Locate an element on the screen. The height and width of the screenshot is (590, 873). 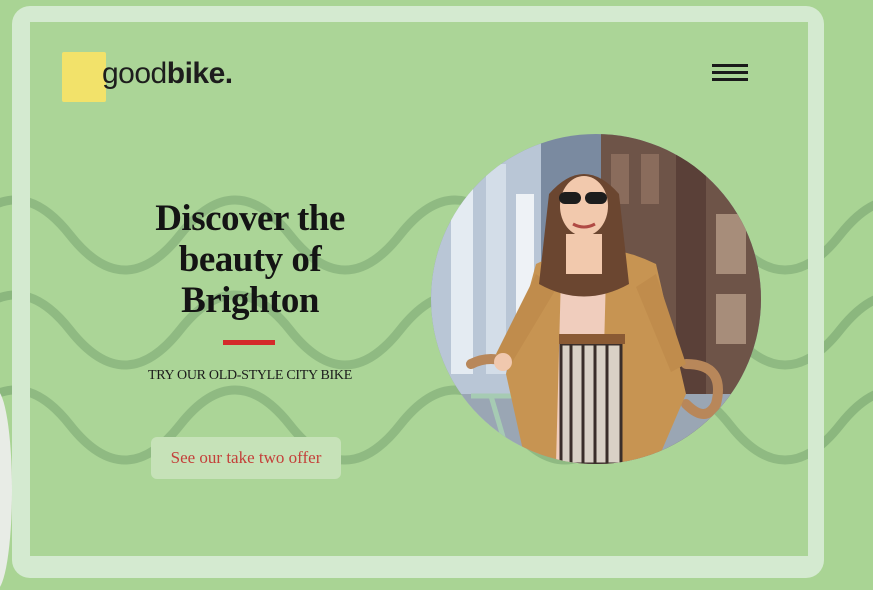
hamburger-menu-icon is located at coordinates (729, 73).